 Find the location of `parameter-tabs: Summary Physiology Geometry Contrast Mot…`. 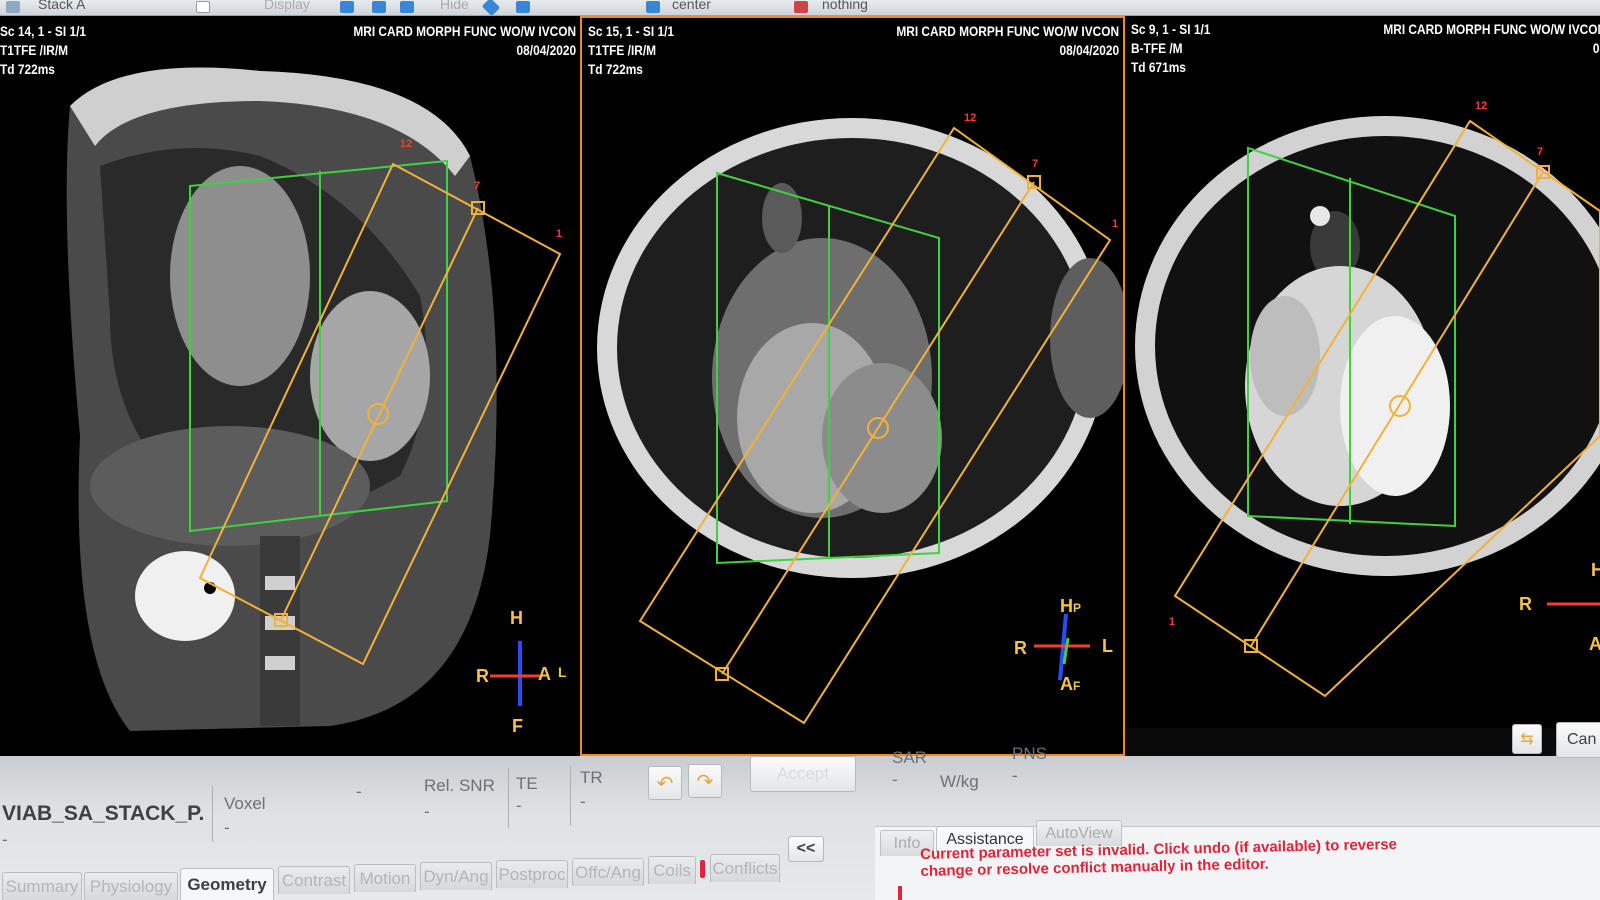

parameter-tabs: Summary Physiology Geometry Contrast Mot… is located at coordinates (440, 877).